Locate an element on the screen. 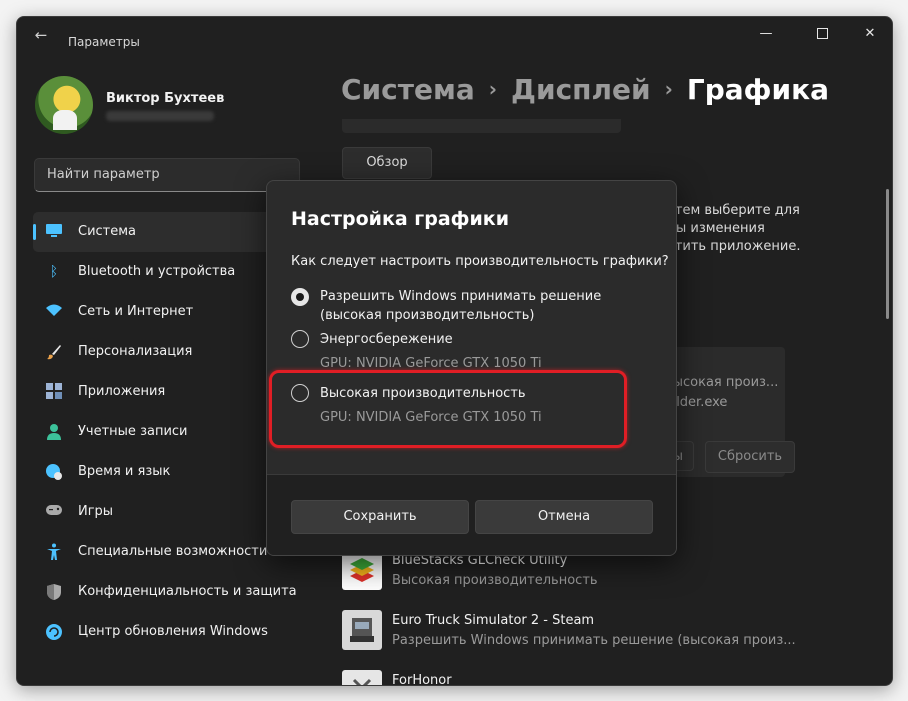 This screenshot has height=701, width=908. sidebar-item-label: Сеть и Интернет is located at coordinates (136, 311).